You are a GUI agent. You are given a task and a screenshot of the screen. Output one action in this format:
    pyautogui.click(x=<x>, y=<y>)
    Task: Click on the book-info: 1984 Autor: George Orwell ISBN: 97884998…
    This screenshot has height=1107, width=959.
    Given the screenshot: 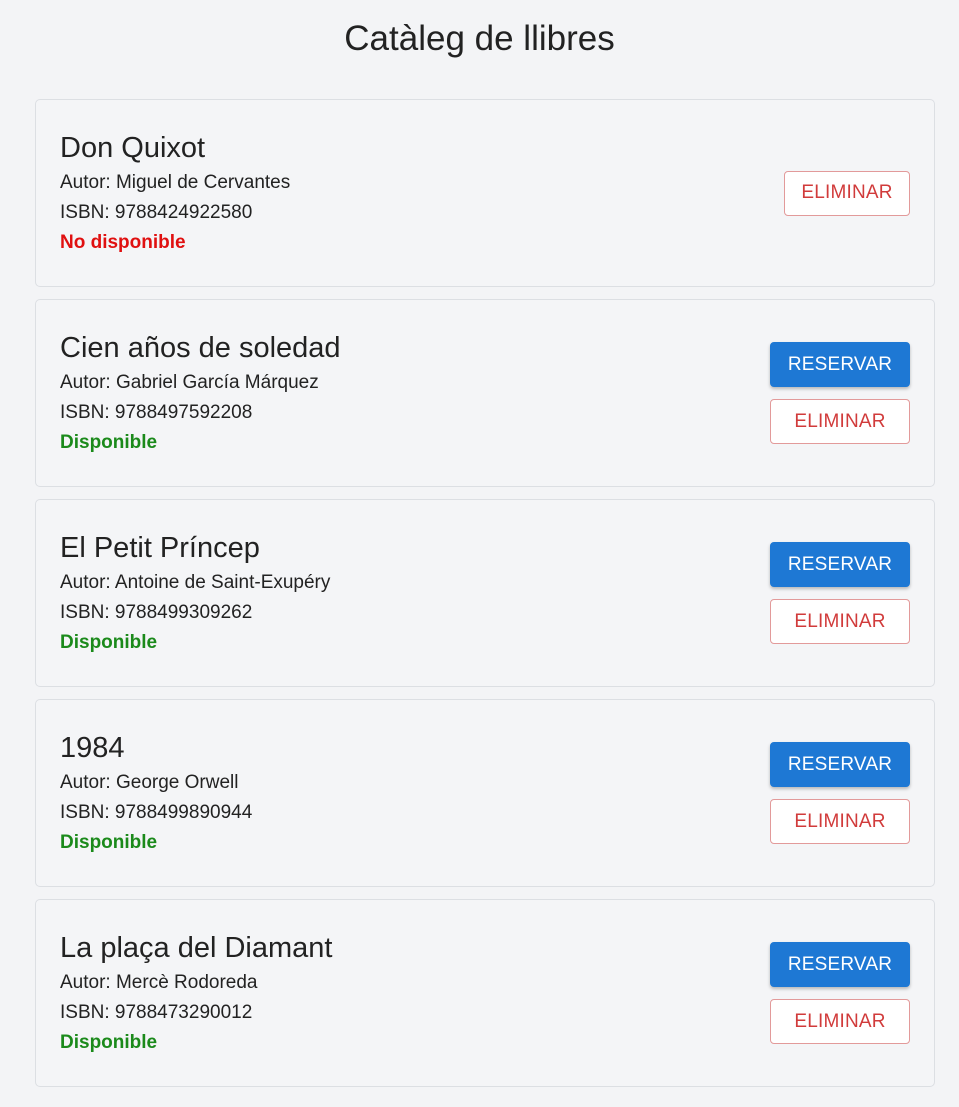 What is the action you would take?
    pyautogui.click(x=156, y=793)
    